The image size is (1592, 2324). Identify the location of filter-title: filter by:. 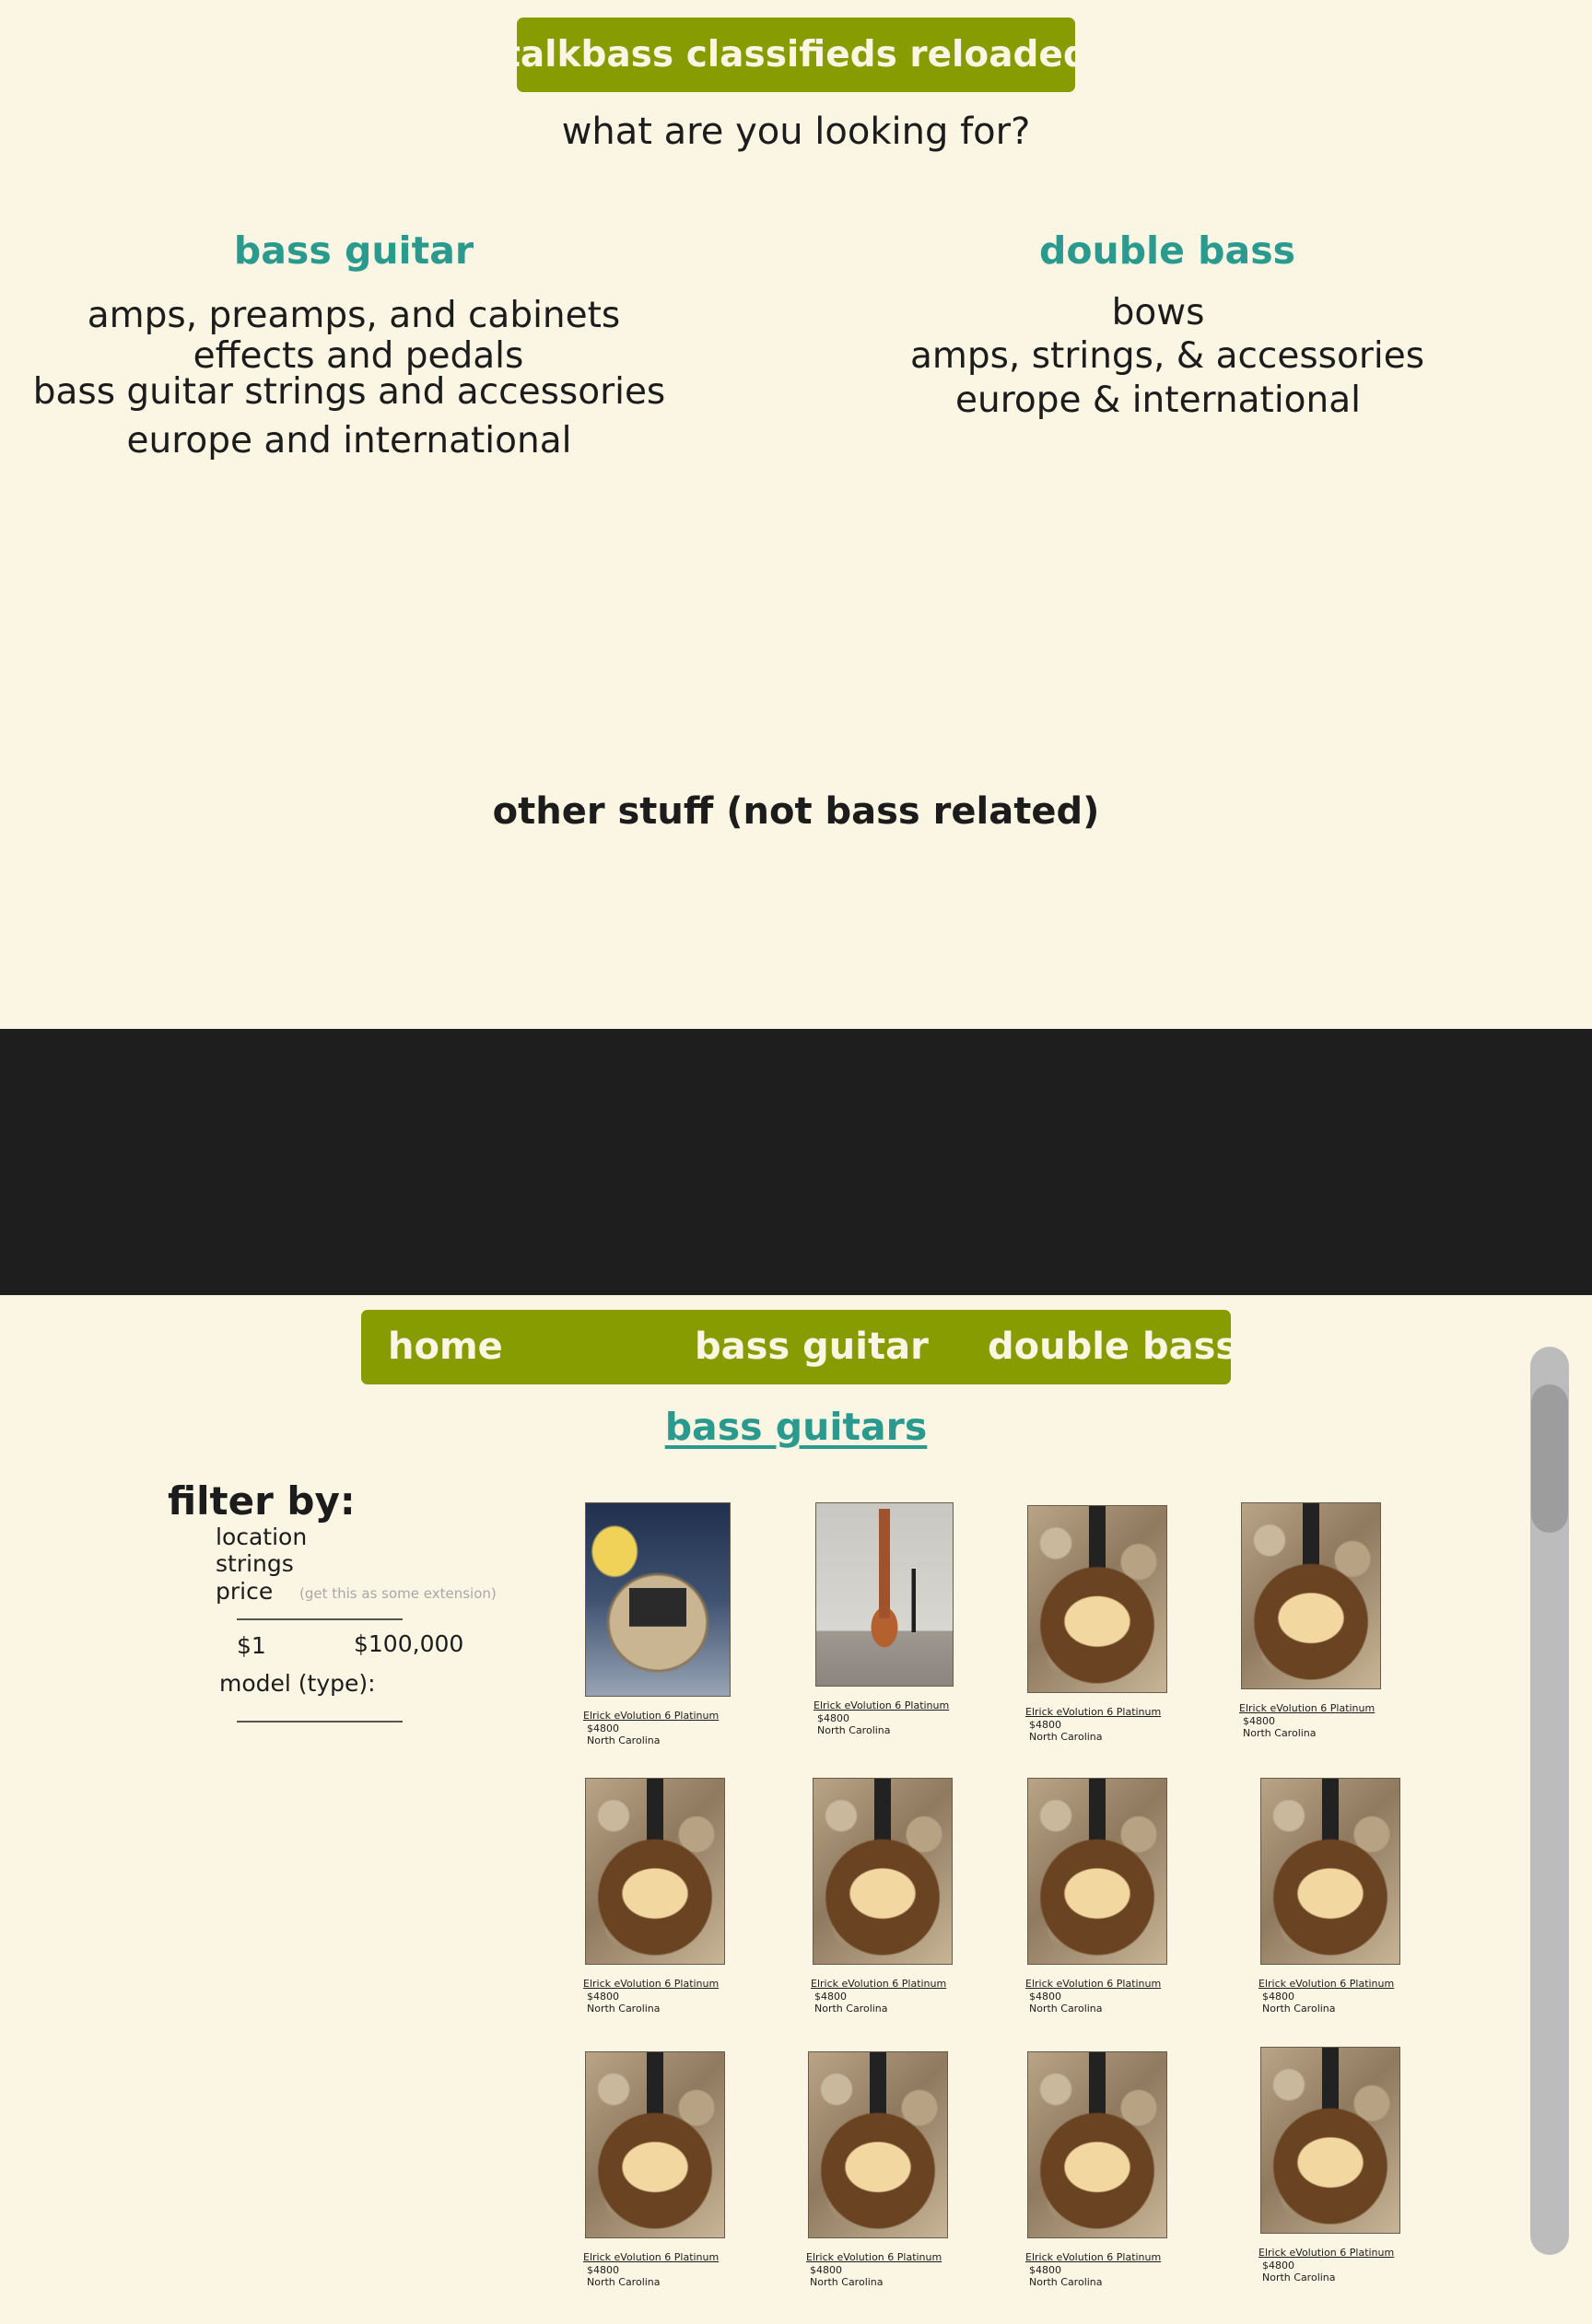
(262, 1501).